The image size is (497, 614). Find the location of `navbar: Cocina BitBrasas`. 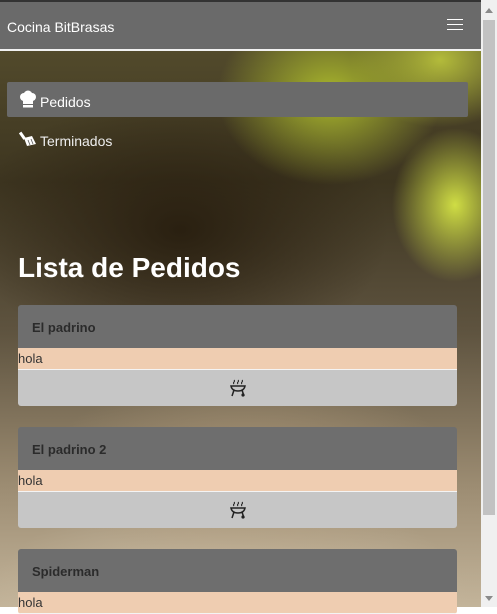

navbar: Cocina BitBrasas is located at coordinates (240, 26).